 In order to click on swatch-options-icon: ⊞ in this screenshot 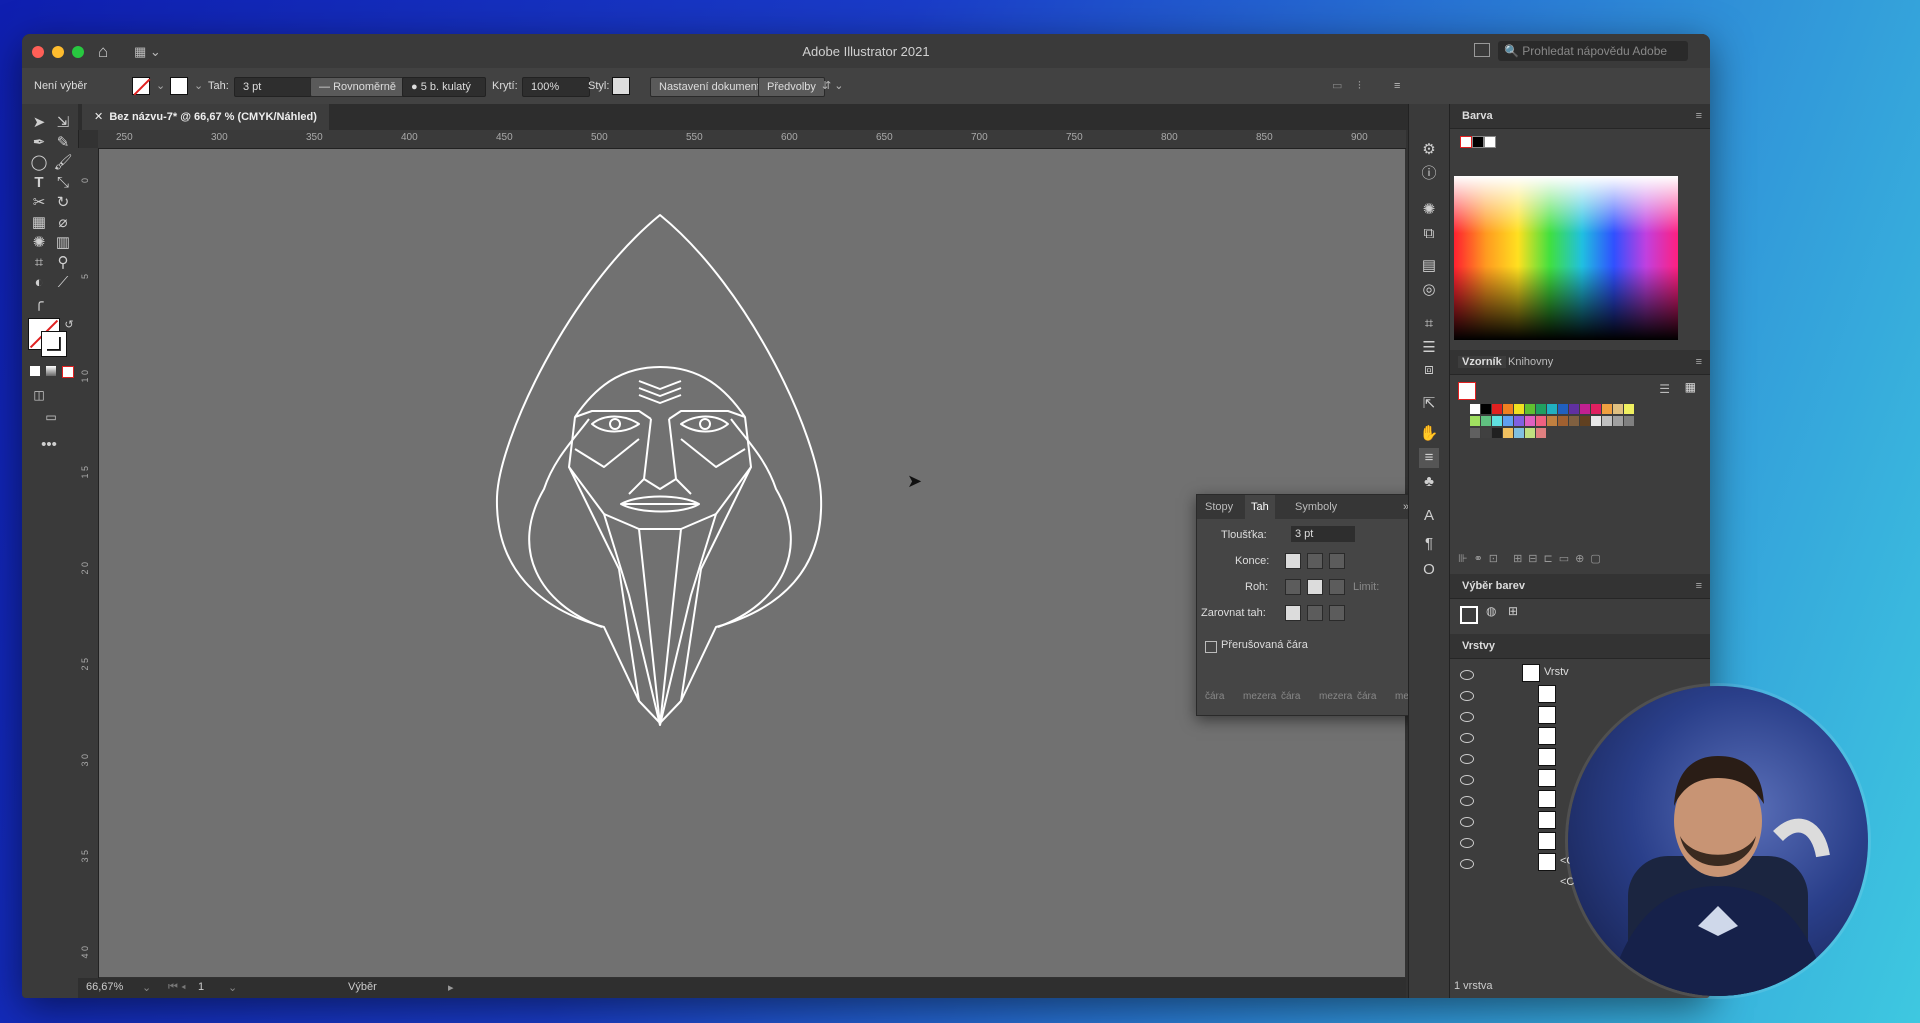, I will do `click(1513, 611)`.